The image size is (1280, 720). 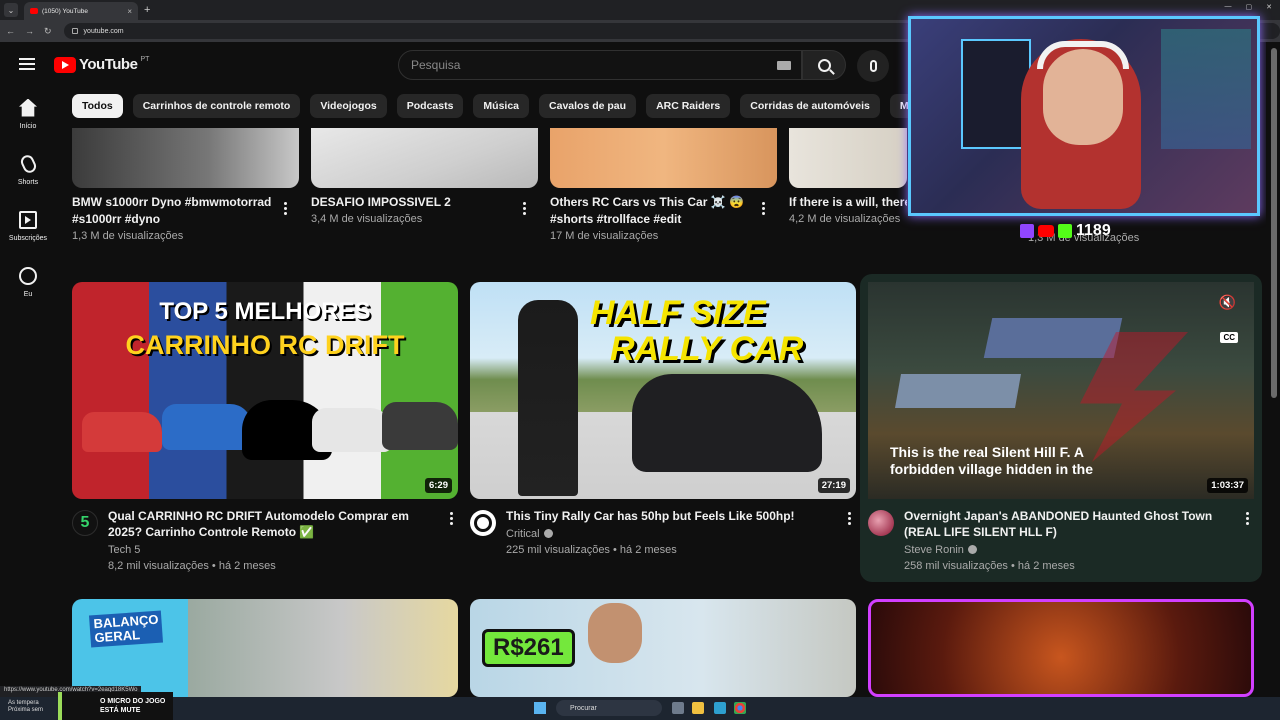 What do you see at coordinates (873, 66) in the screenshot?
I see `voice-search-button` at bounding box center [873, 66].